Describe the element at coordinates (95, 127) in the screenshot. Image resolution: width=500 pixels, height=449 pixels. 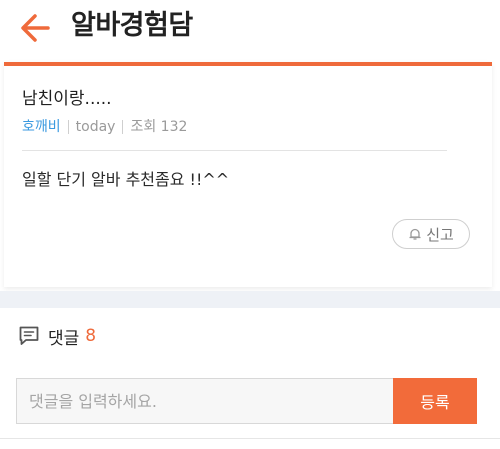
I see `post-date: today` at that location.